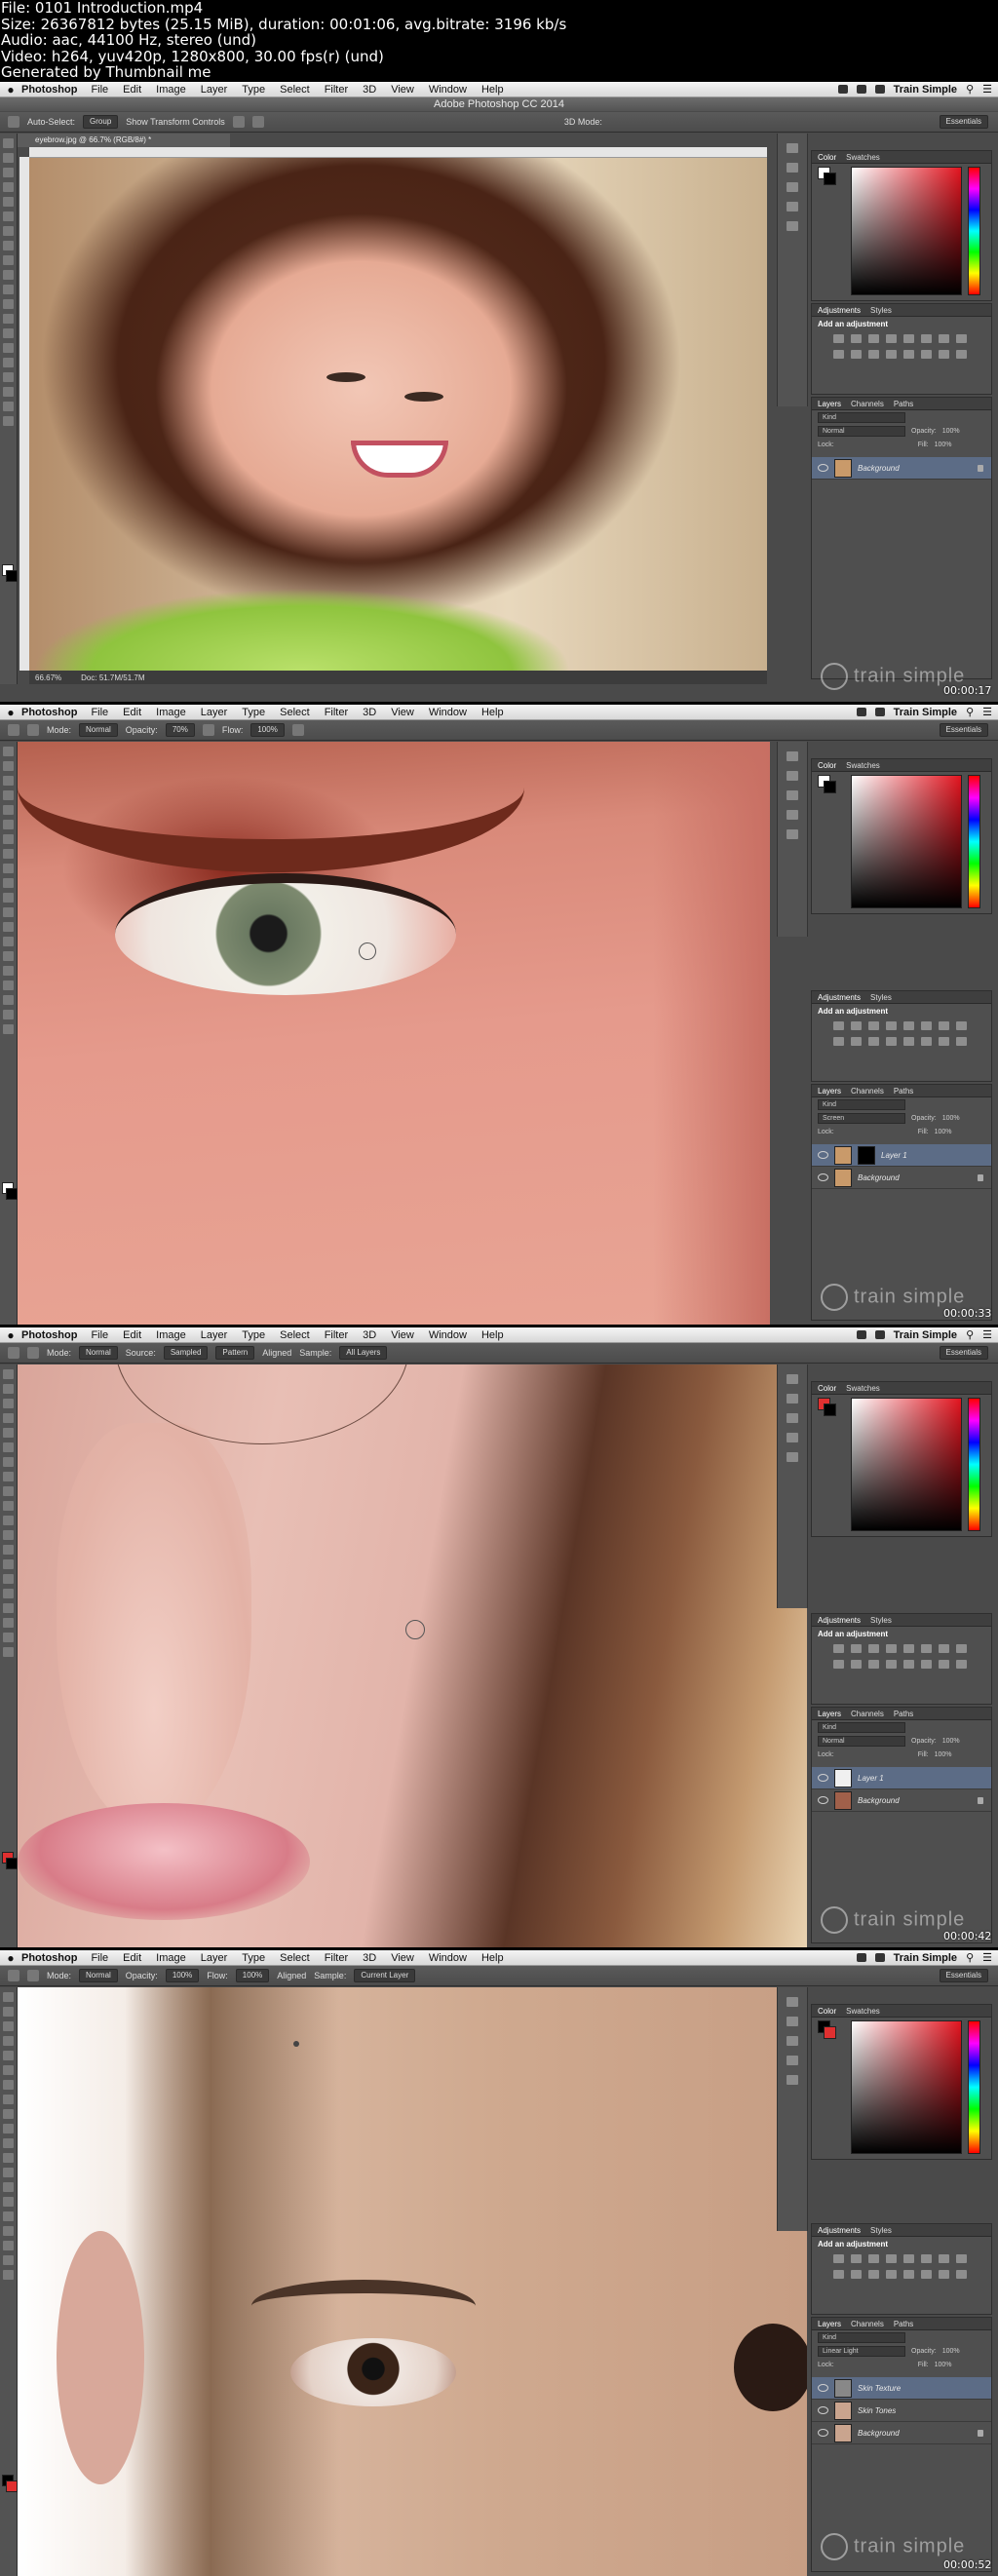 This screenshot has height=2576, width=998. What do you see at coordinates (901, 1178) in the screenshot?
I see `layer-row: Background` at bounding box center [901, 1178].